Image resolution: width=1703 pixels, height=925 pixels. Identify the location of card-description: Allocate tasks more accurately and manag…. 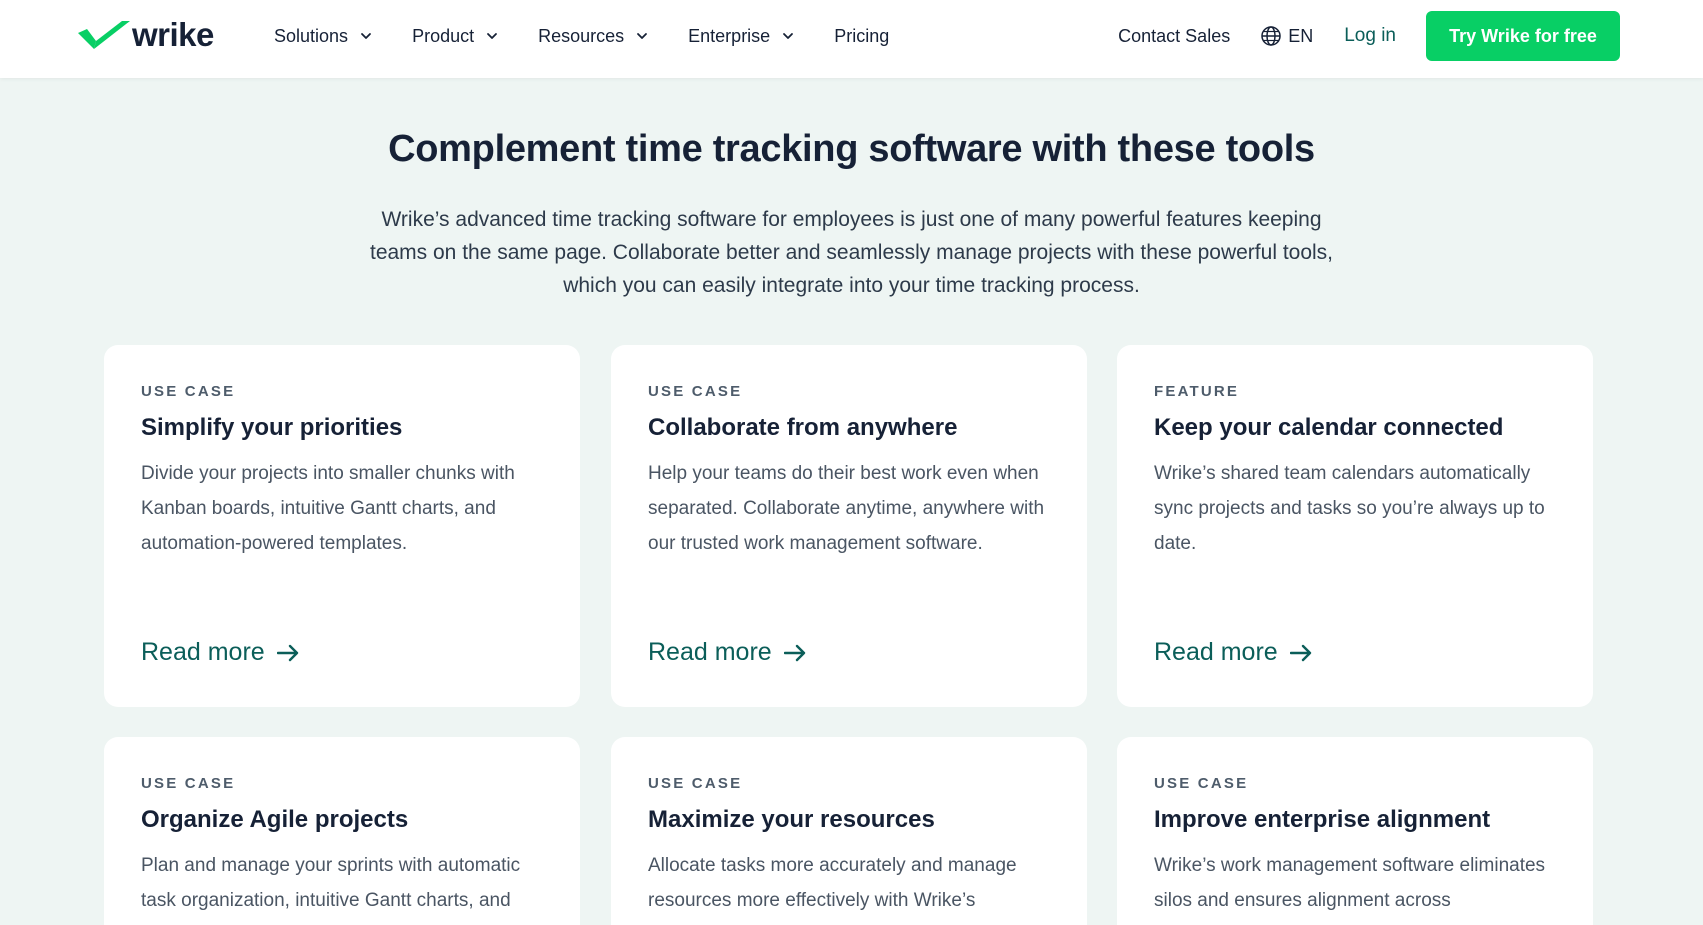
(832, 883).